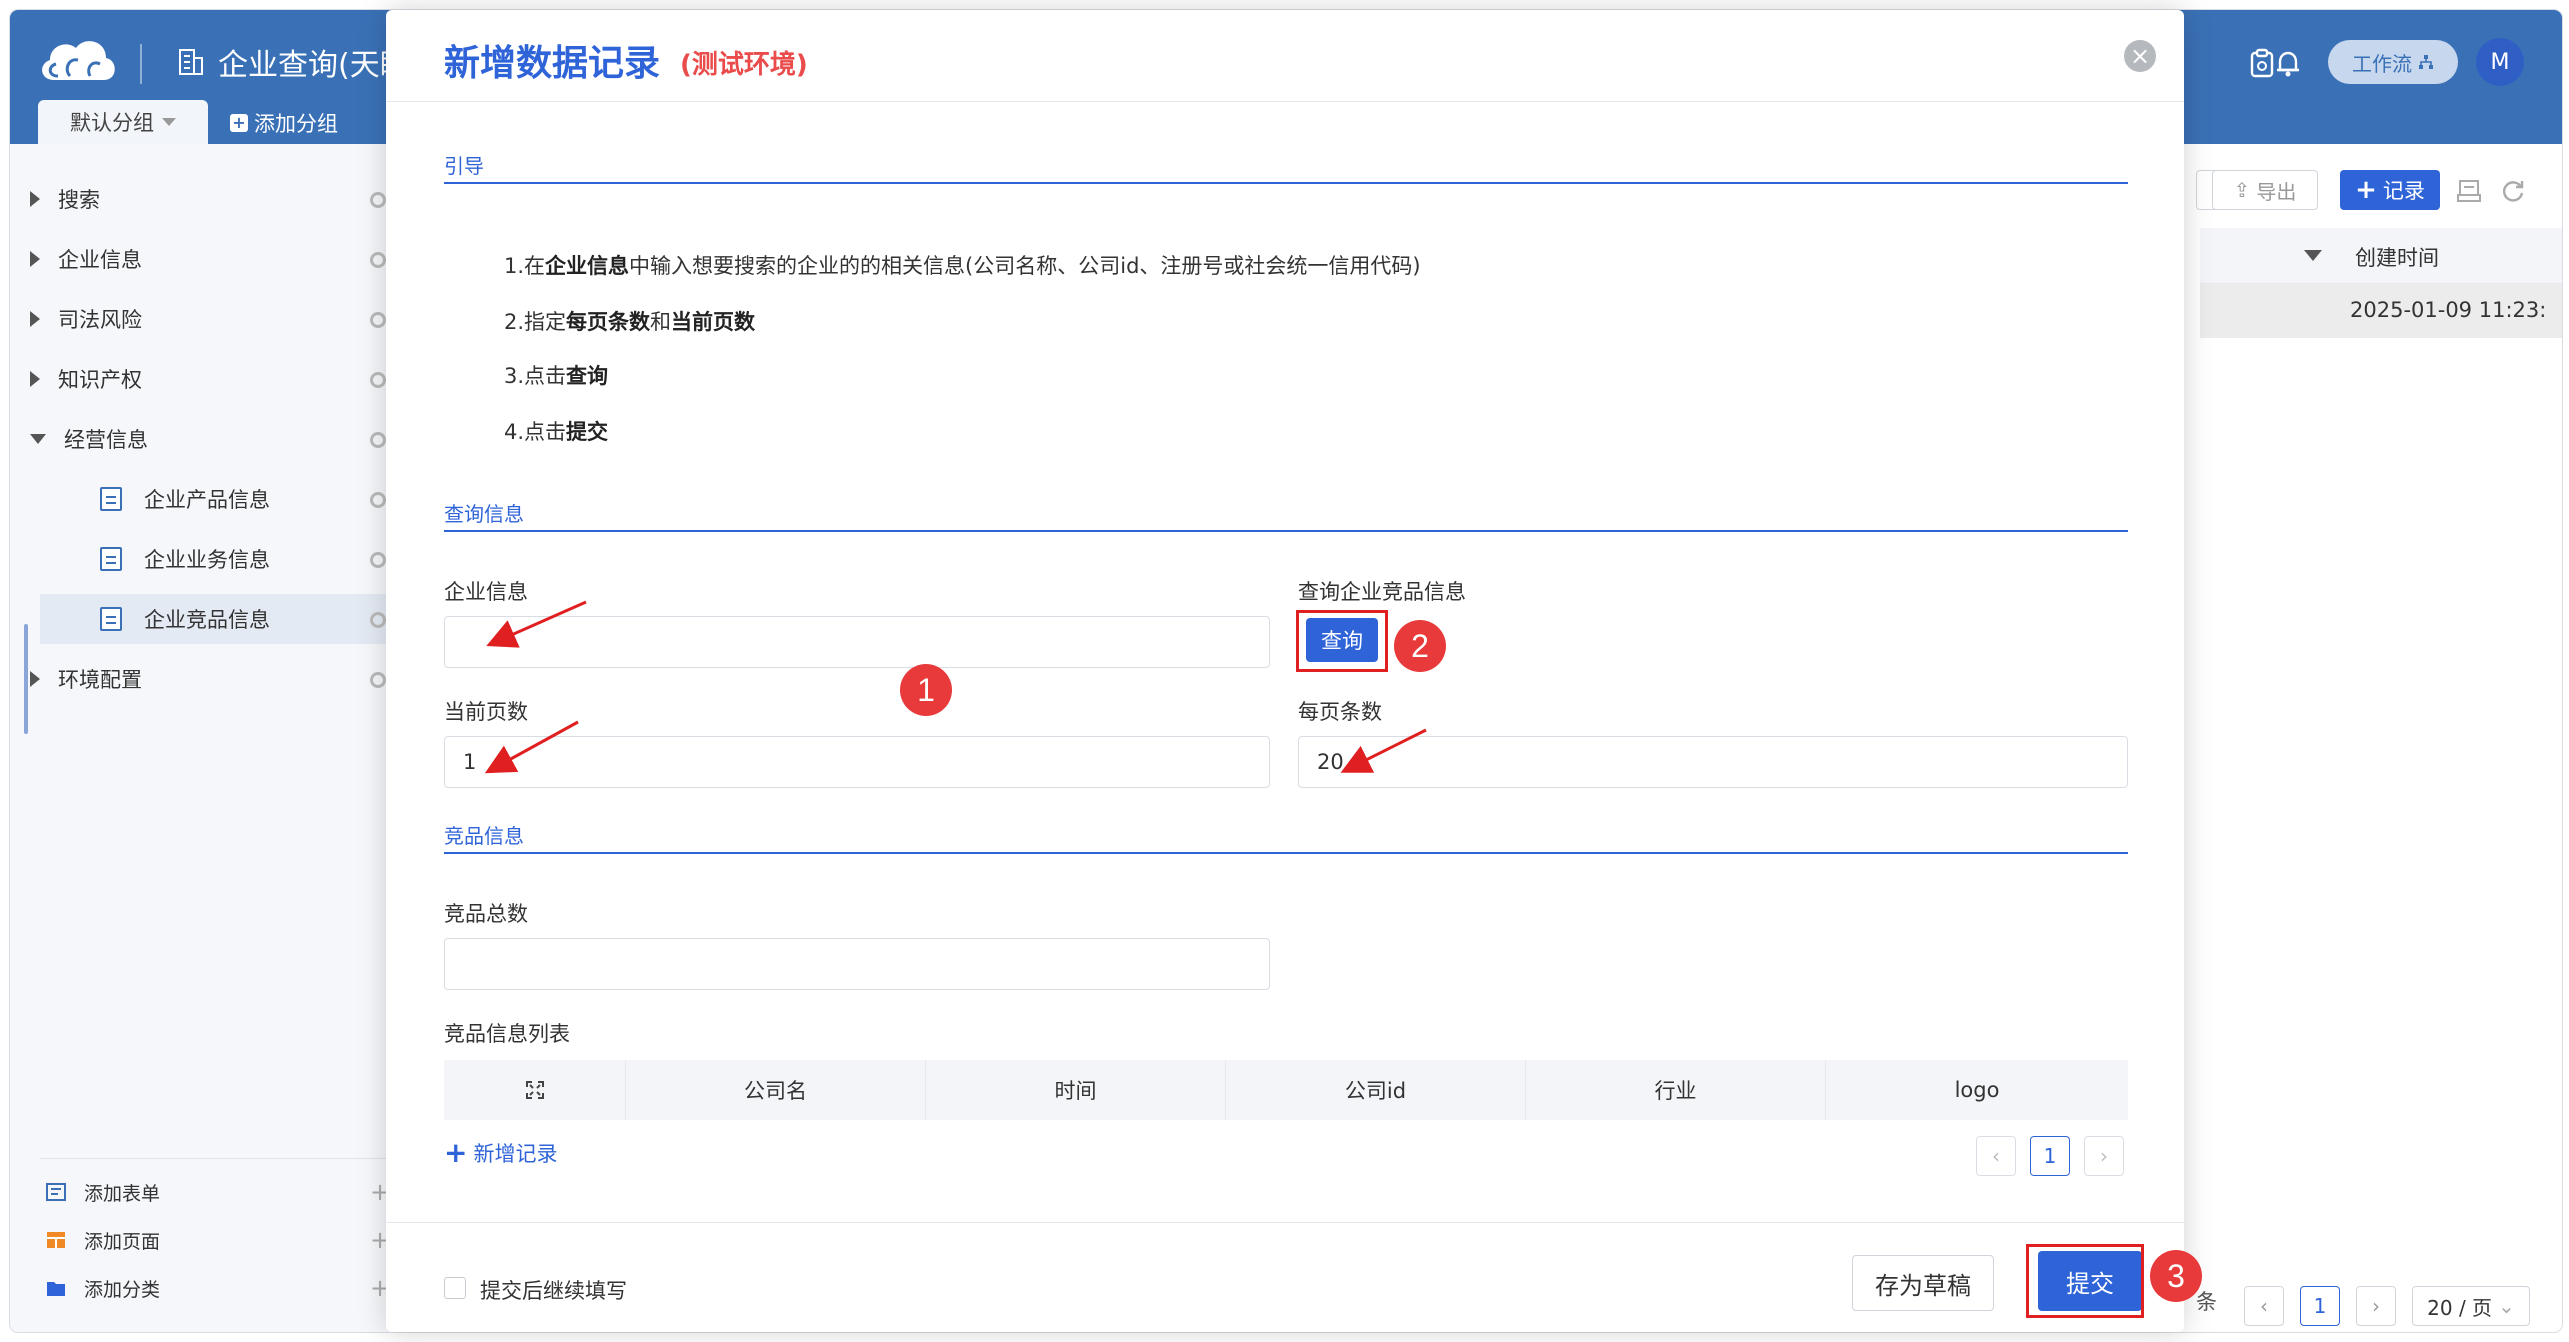 The width and height of the screenshot is (2569, 1342). Describe the element at coordinates (2085, 1281) in the screenshot. I see `annotation-highlight-submit` at that location.